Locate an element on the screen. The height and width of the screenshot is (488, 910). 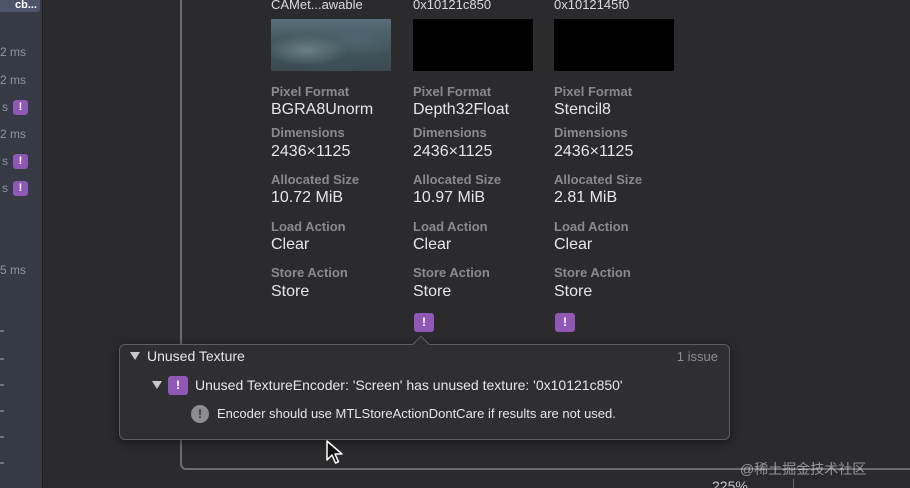
issue-group-title: Unused Texture is located at coordinates (196, 356).